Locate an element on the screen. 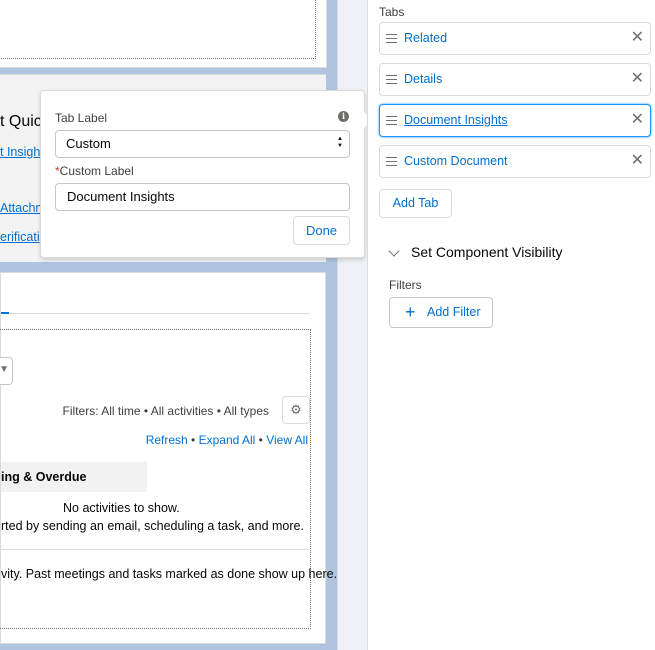  quick-link-verification: erificati is located at coordinates (20, 237).